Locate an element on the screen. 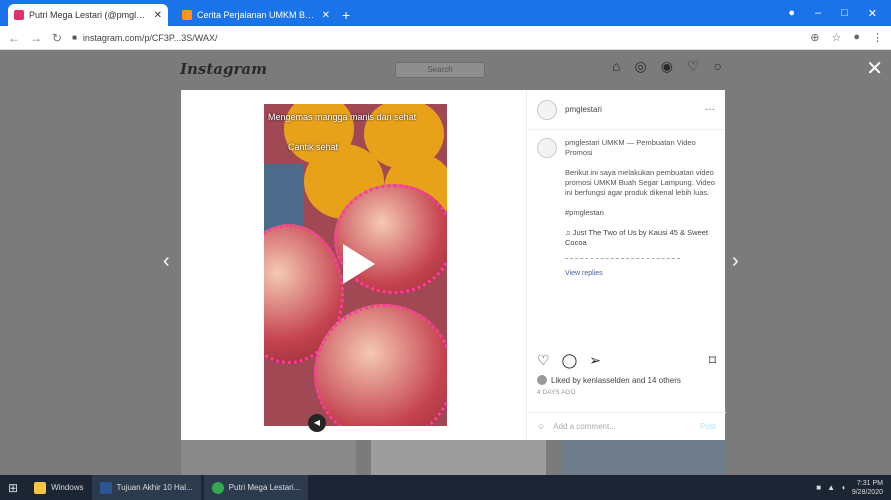  instagram-nav: ⌂ ◎ ◉ ♡ ○ is located at coordinates (667, 66).